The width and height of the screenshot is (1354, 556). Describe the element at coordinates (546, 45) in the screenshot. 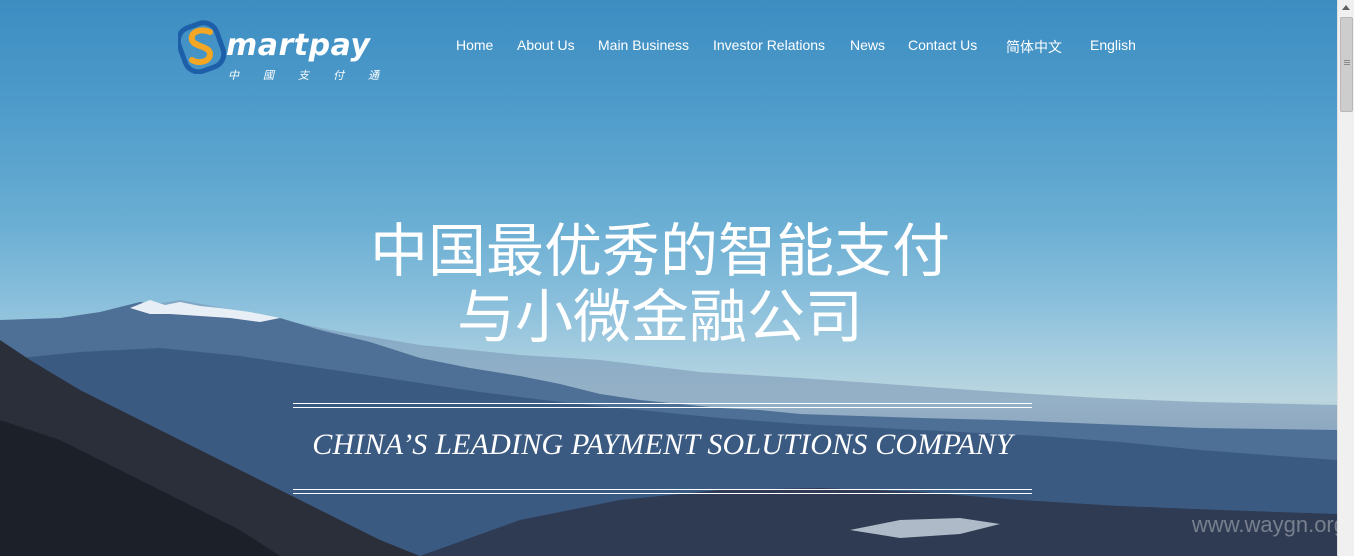

I see `nav-about-us: About Us` at that location.